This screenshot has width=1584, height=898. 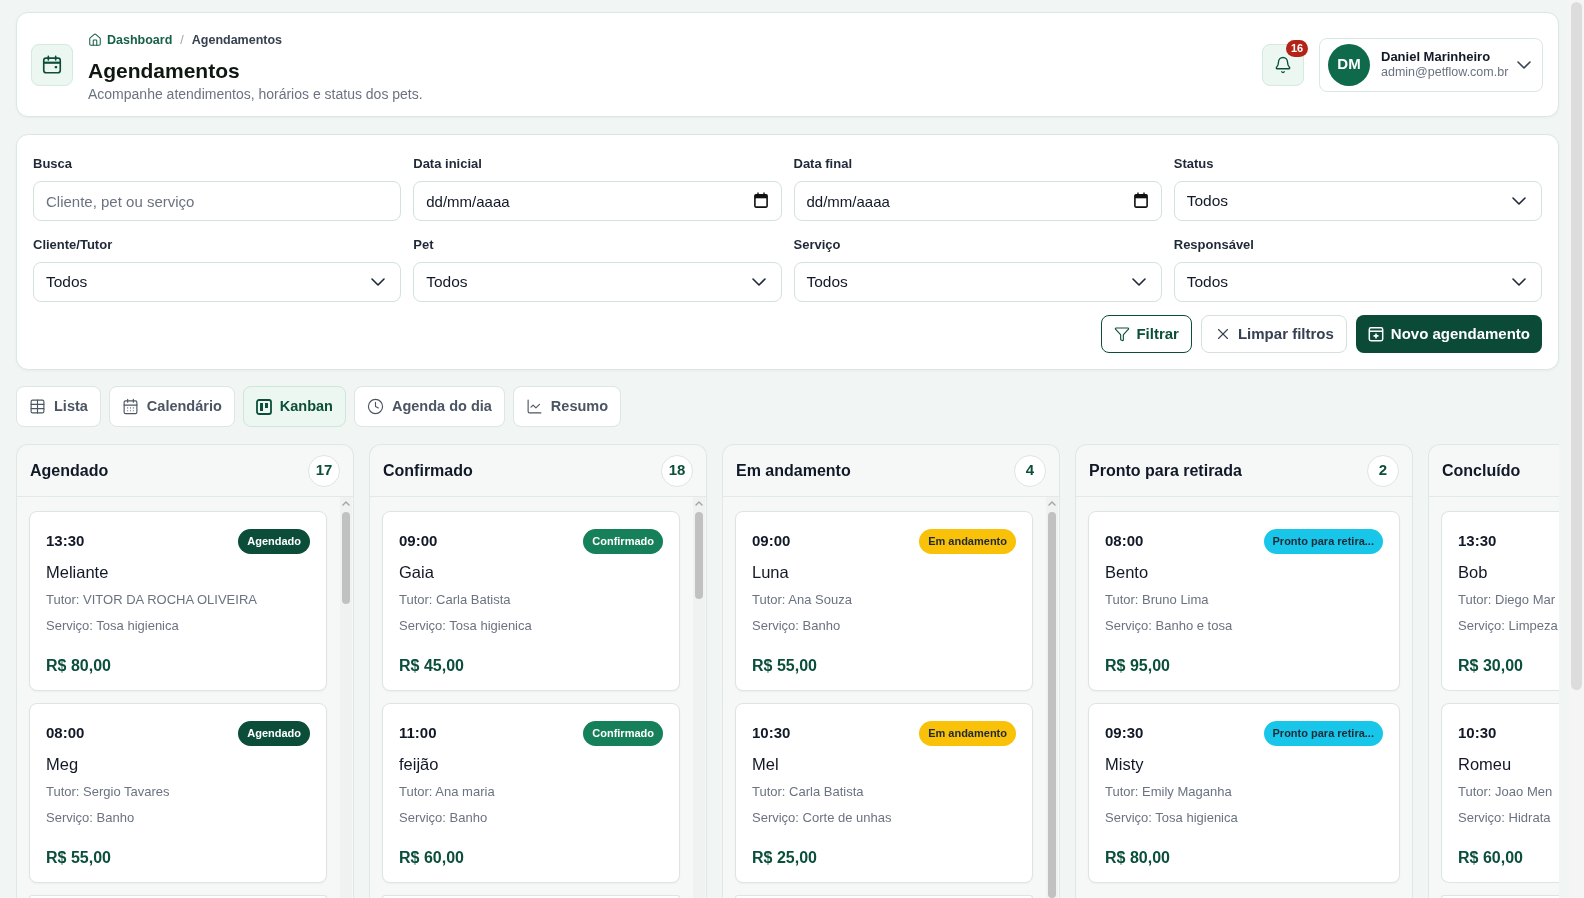 What do you see at coordinates (37, 406) in the screenshot?
I see `table-icon` at bounding box center [37, 406].